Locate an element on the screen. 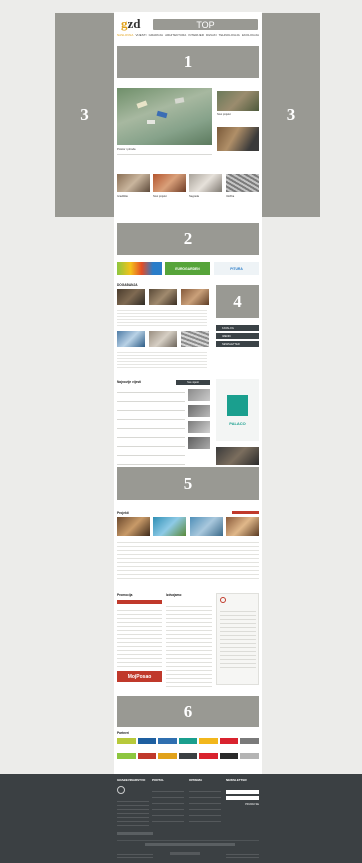 Image resolution: width=362 pixels, height=863 pixels. row-caption: Gradilište is located at coordinates (133, 196).